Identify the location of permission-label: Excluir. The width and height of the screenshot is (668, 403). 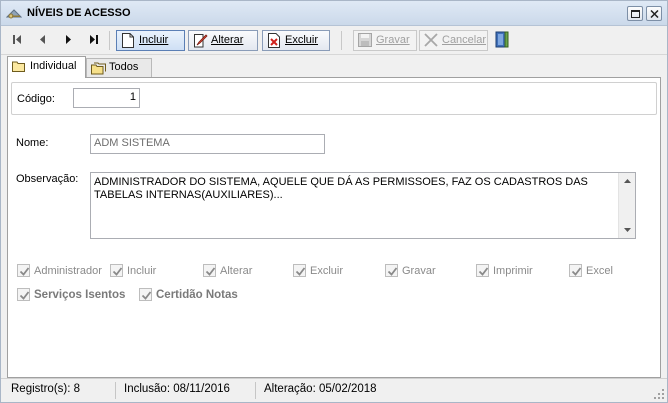
(327, 271).